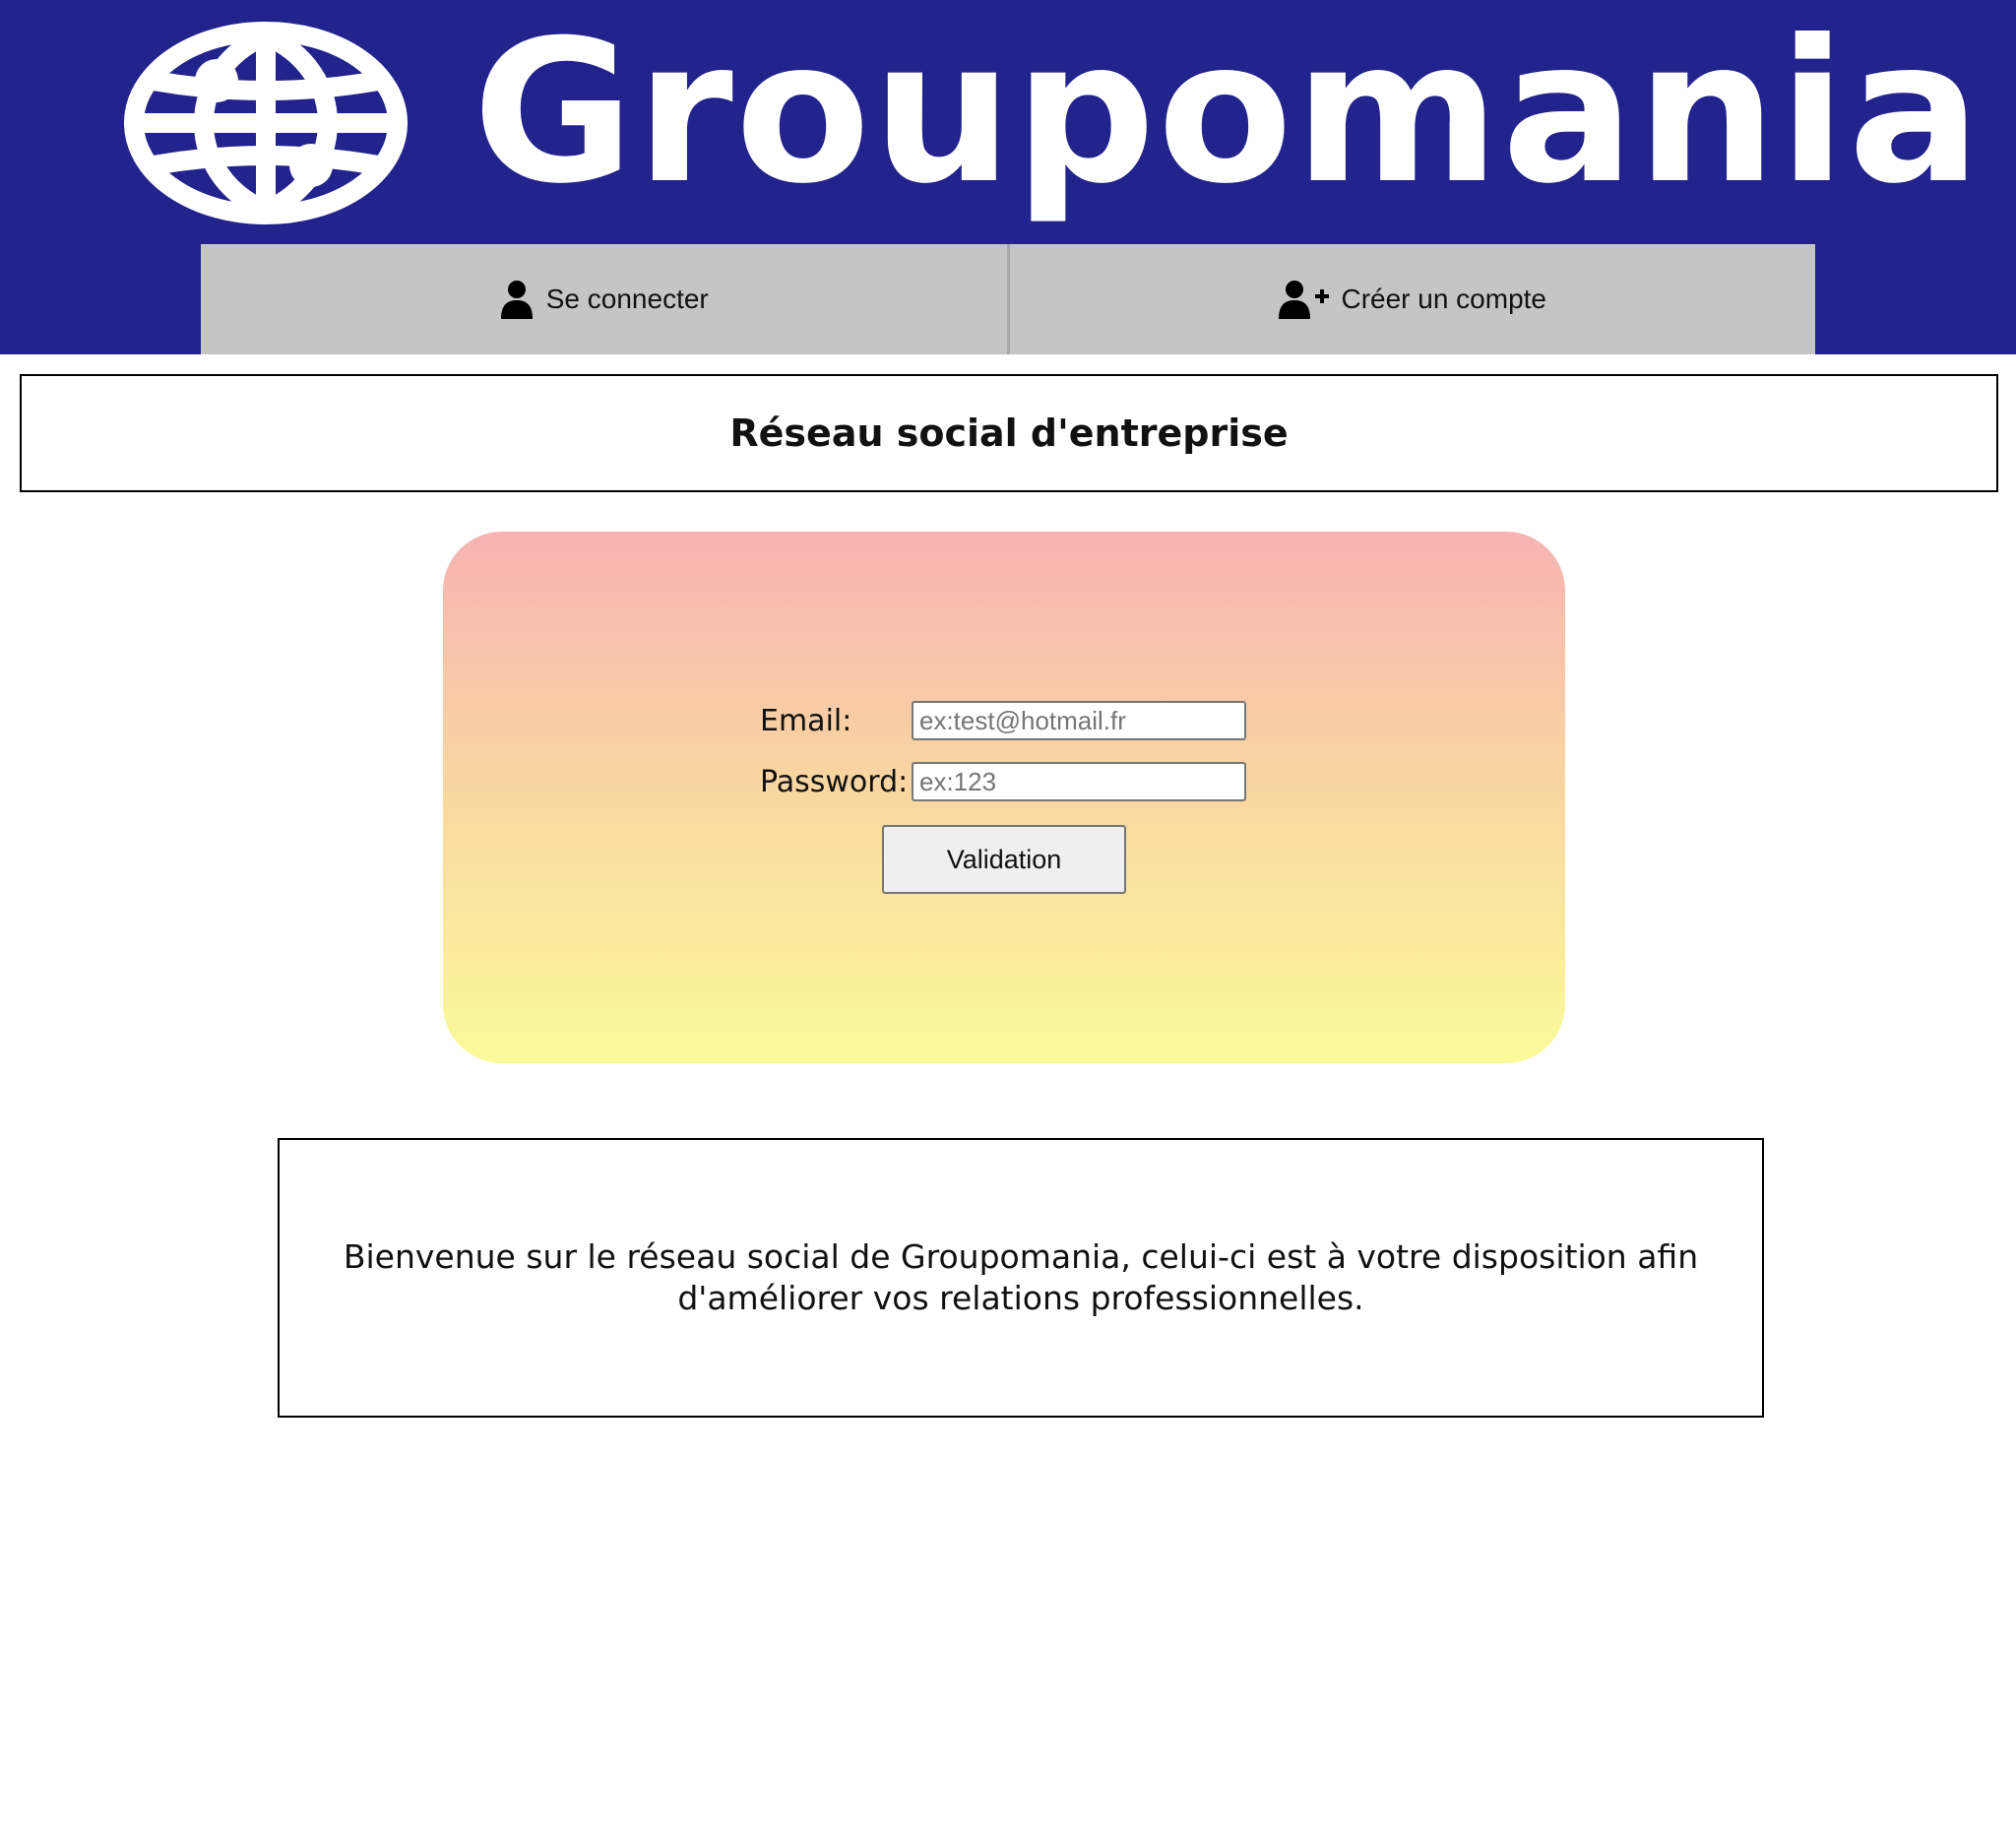 This screenshot has width=2016, height=1835. Describe the element at coordinates (834, 782) in the screenshot. I see `password-label: Password:` at that location.